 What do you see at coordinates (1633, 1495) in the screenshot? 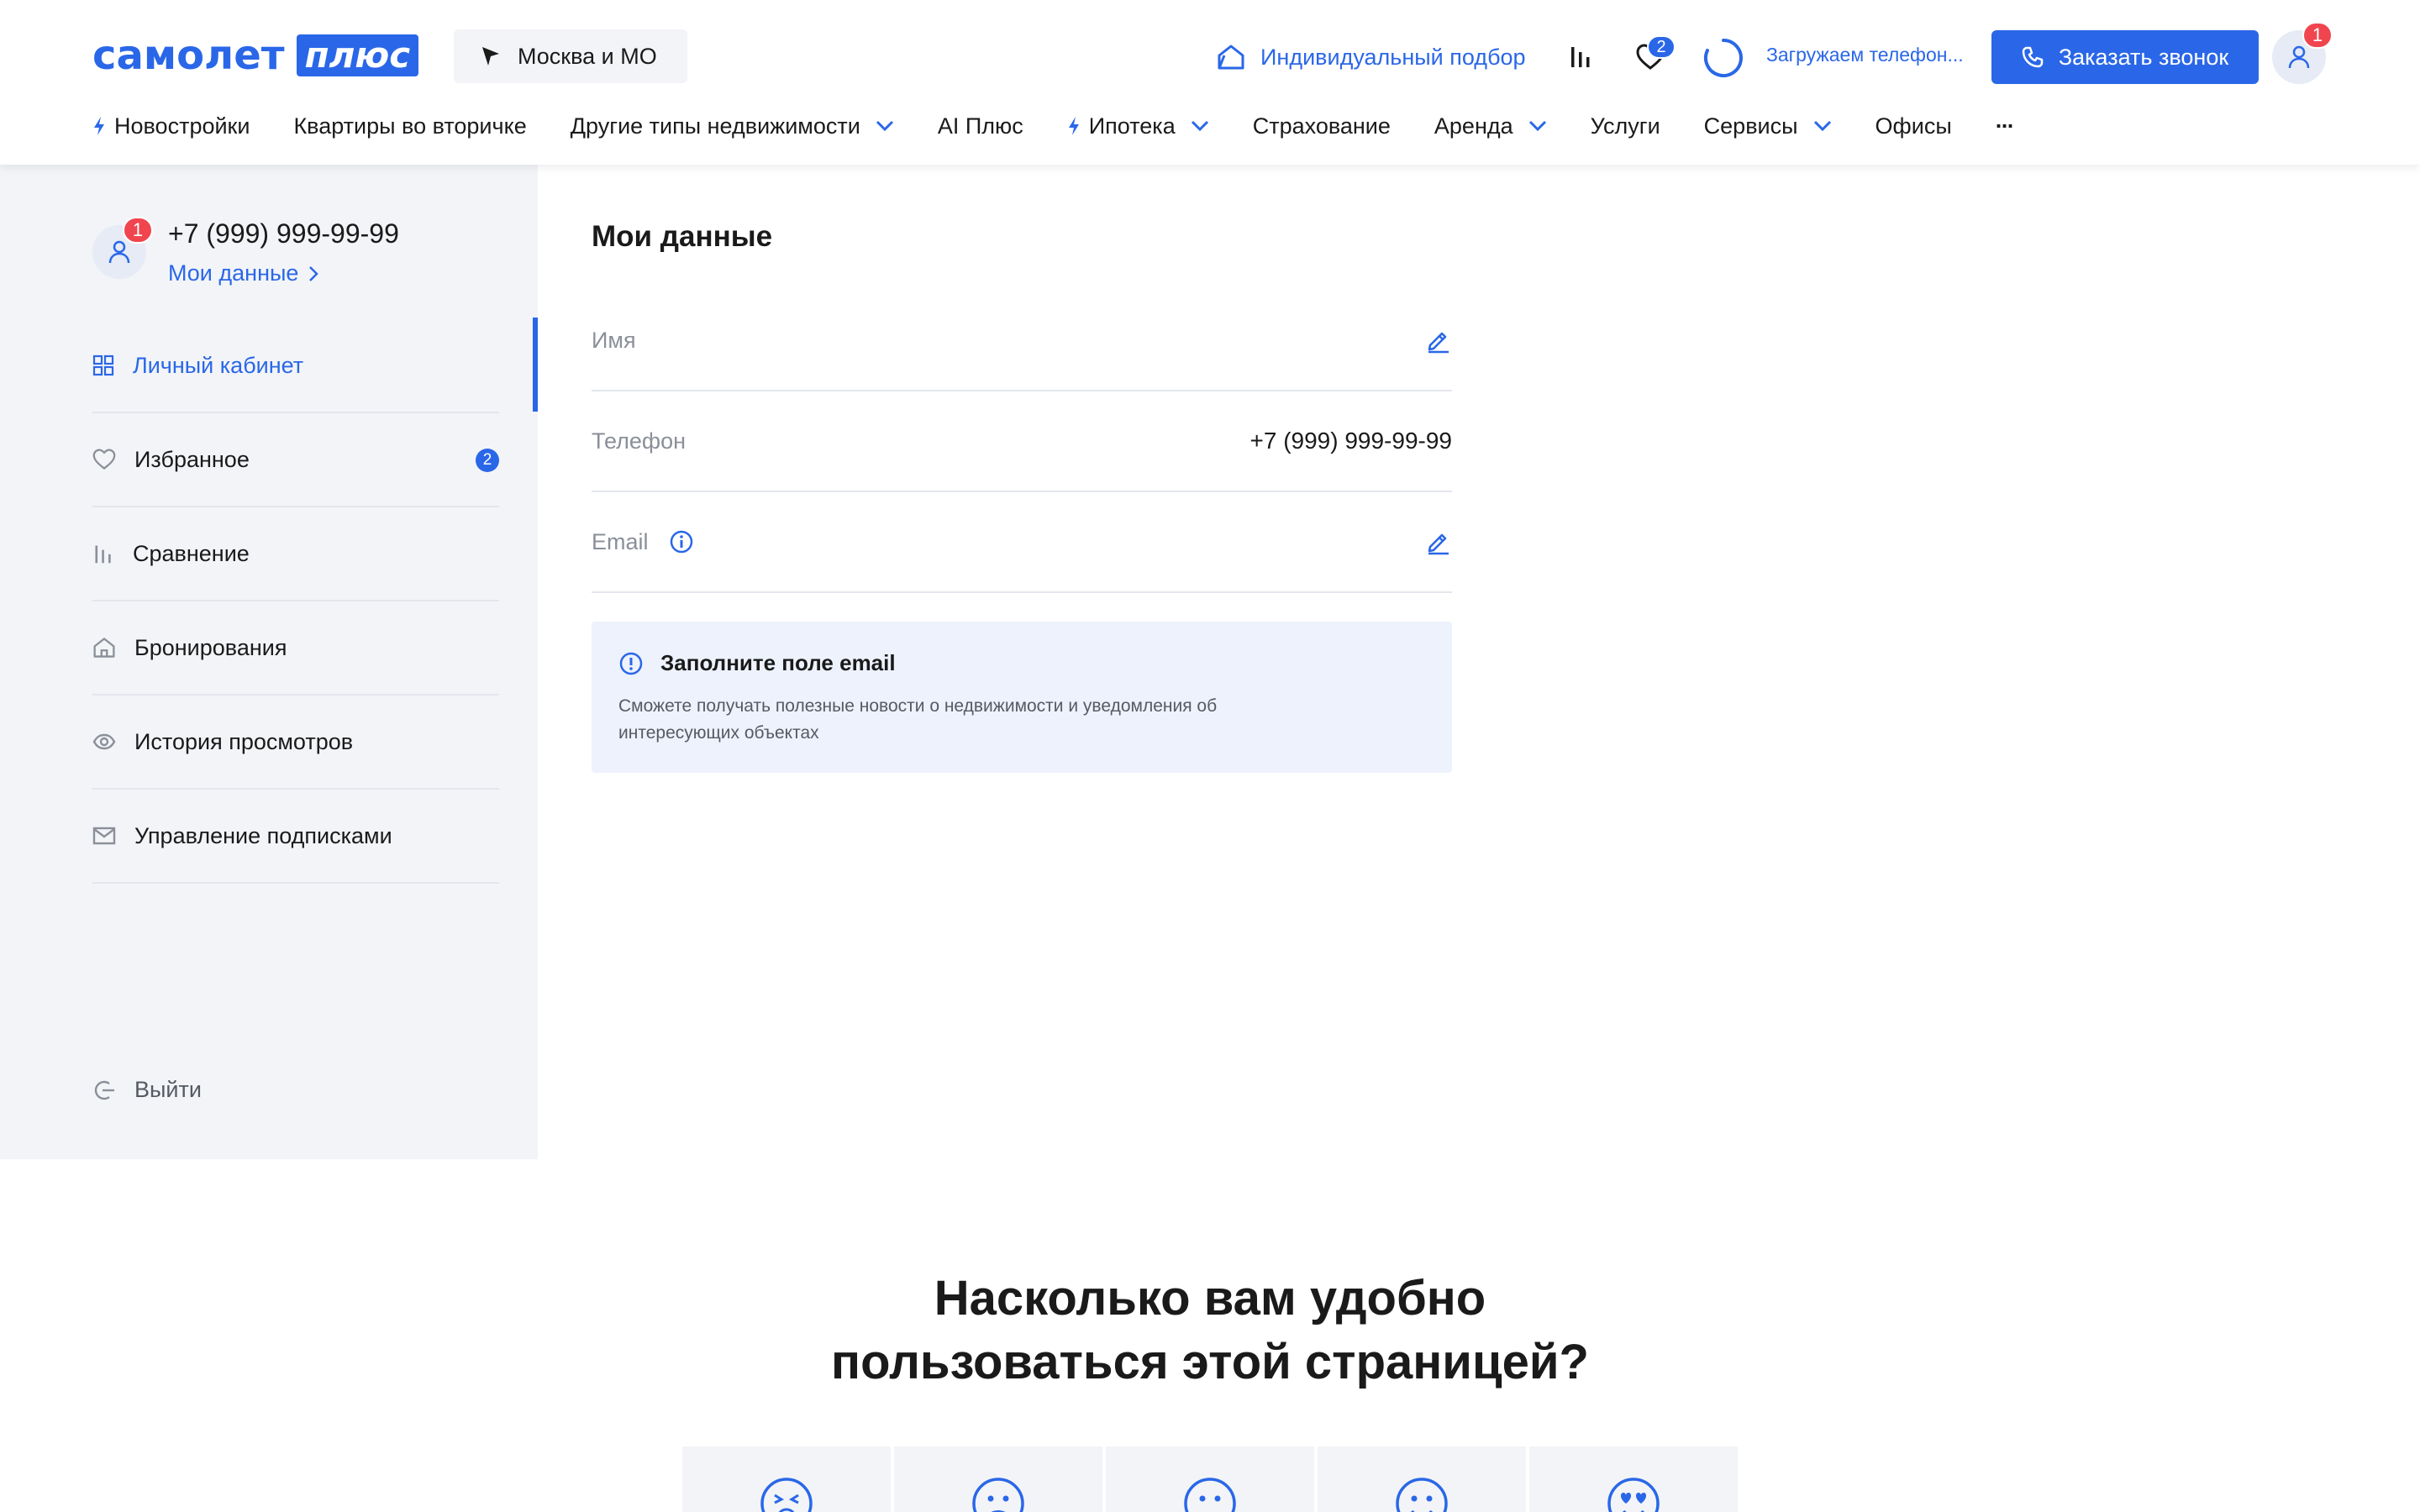
I see `heart-eyes-face-icon` at bounding box center [1633, 1495].